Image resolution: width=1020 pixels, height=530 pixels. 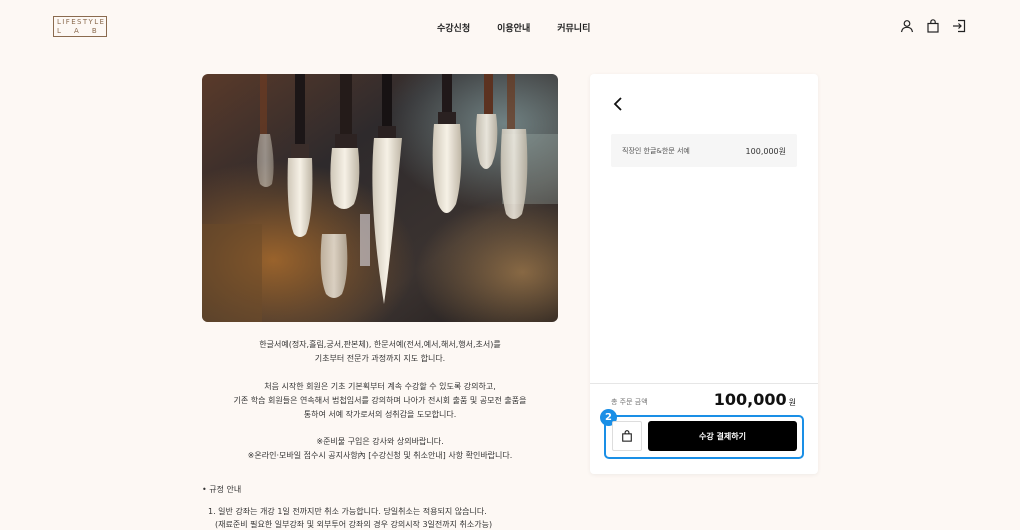 What do you see at coordinates (83, 31) in the screenshot?
I see `logo-bottom-text: LAB` at bounding box center [83, 31].